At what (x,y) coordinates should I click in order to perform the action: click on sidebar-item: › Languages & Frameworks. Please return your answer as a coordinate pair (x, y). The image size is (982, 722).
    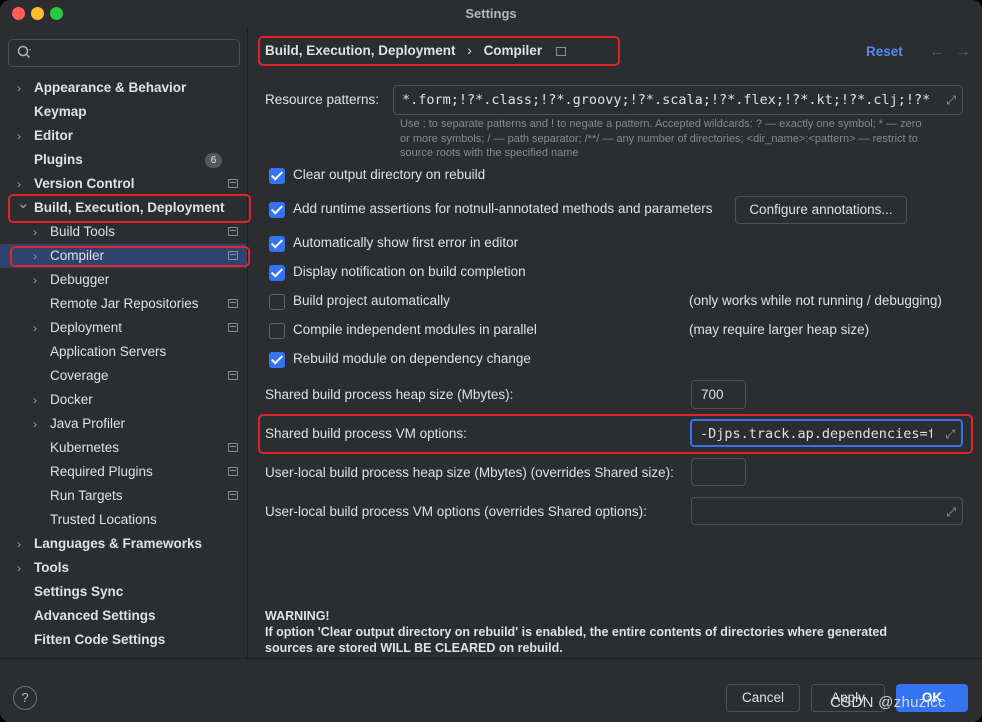
    Looking at the image, I should click on (123, 544).